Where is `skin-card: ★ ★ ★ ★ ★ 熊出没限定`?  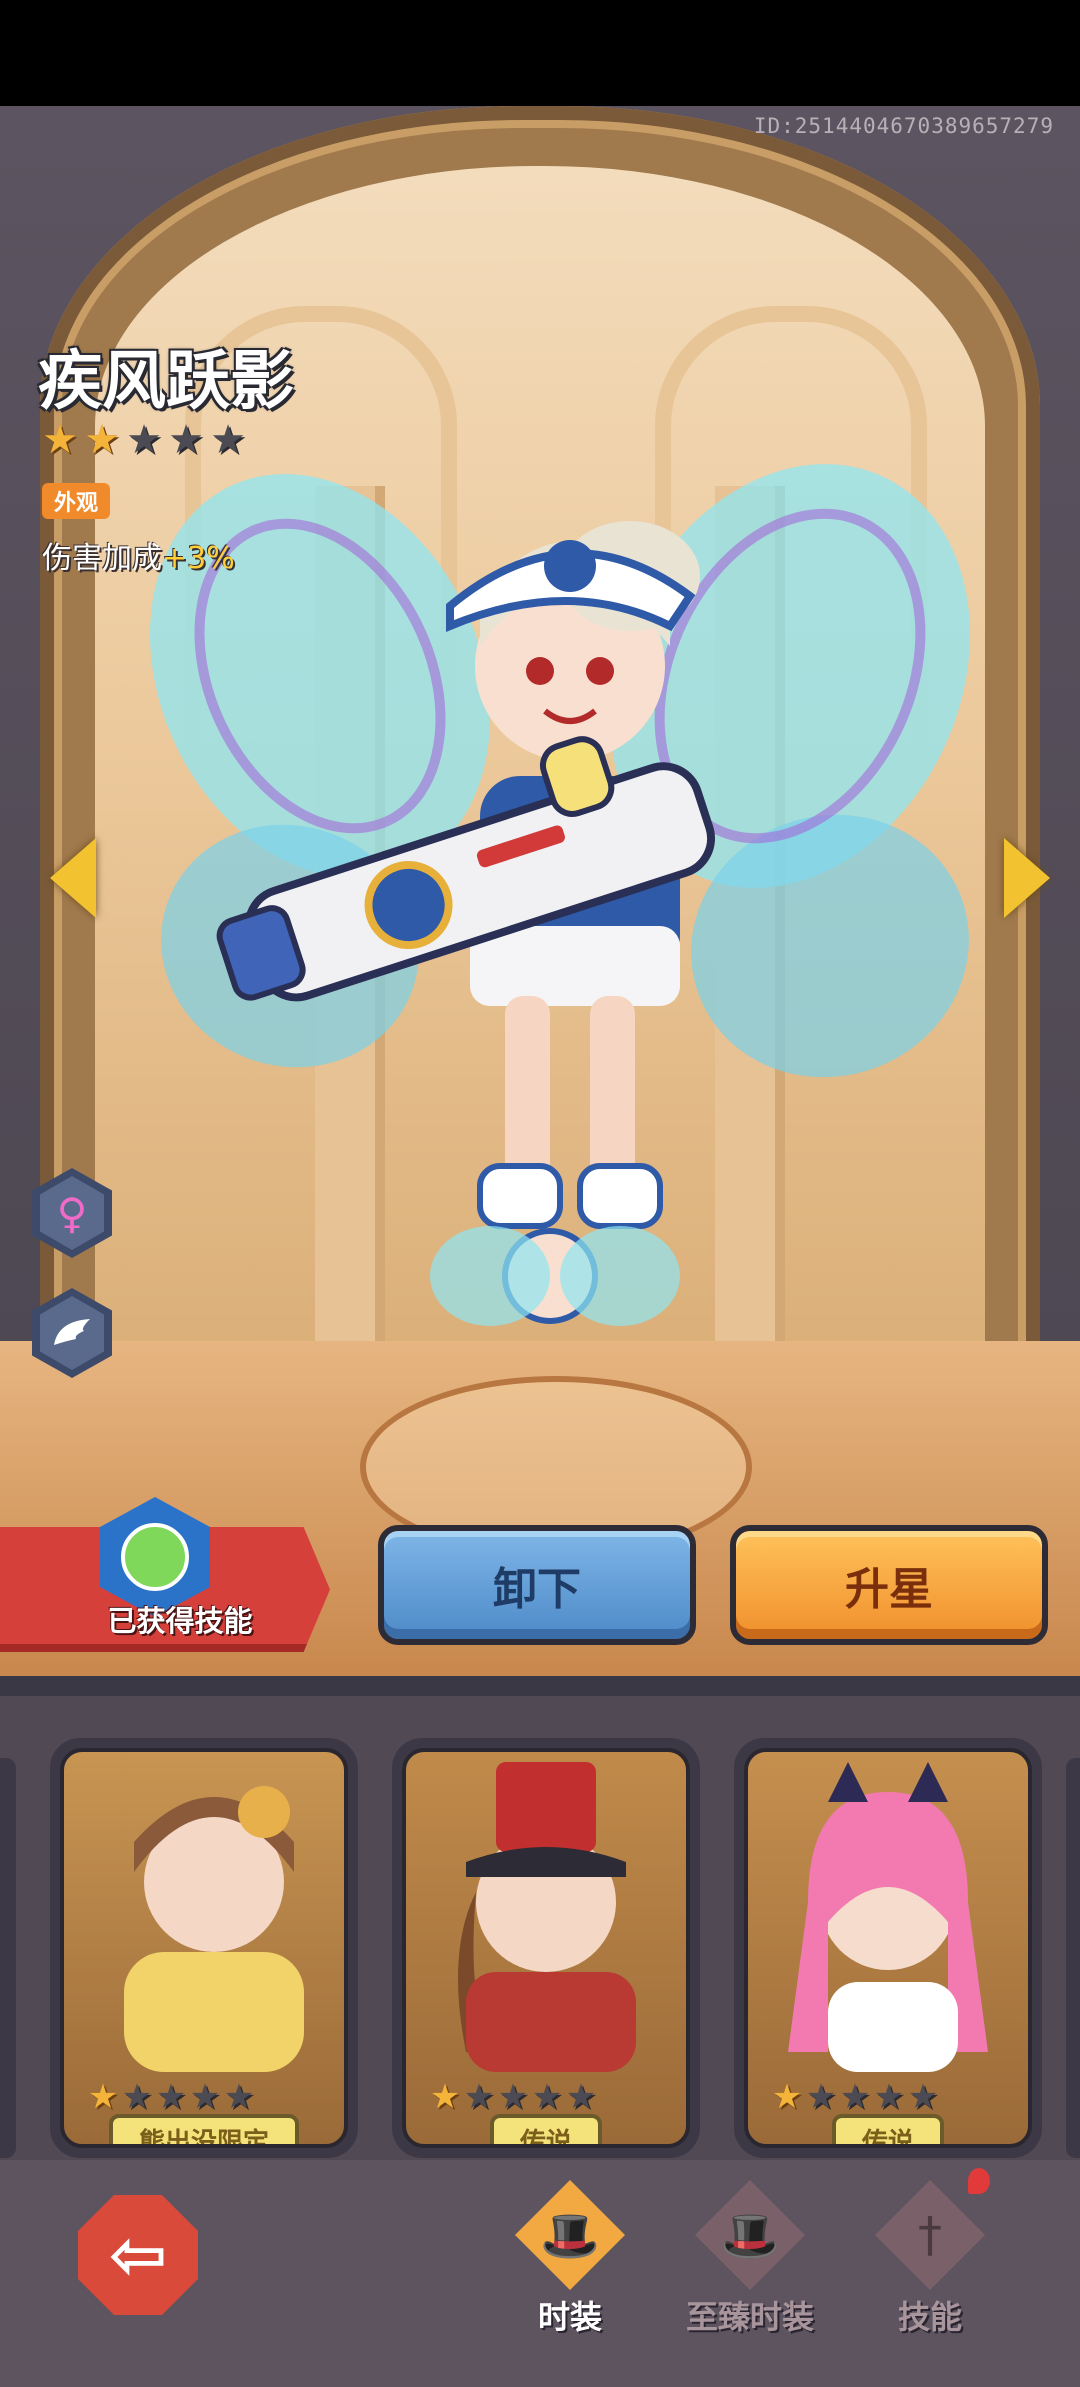
skin-card: ★ ★ ★ ★ ★ 熊出没限定 is located at coordinates (204, 1948).